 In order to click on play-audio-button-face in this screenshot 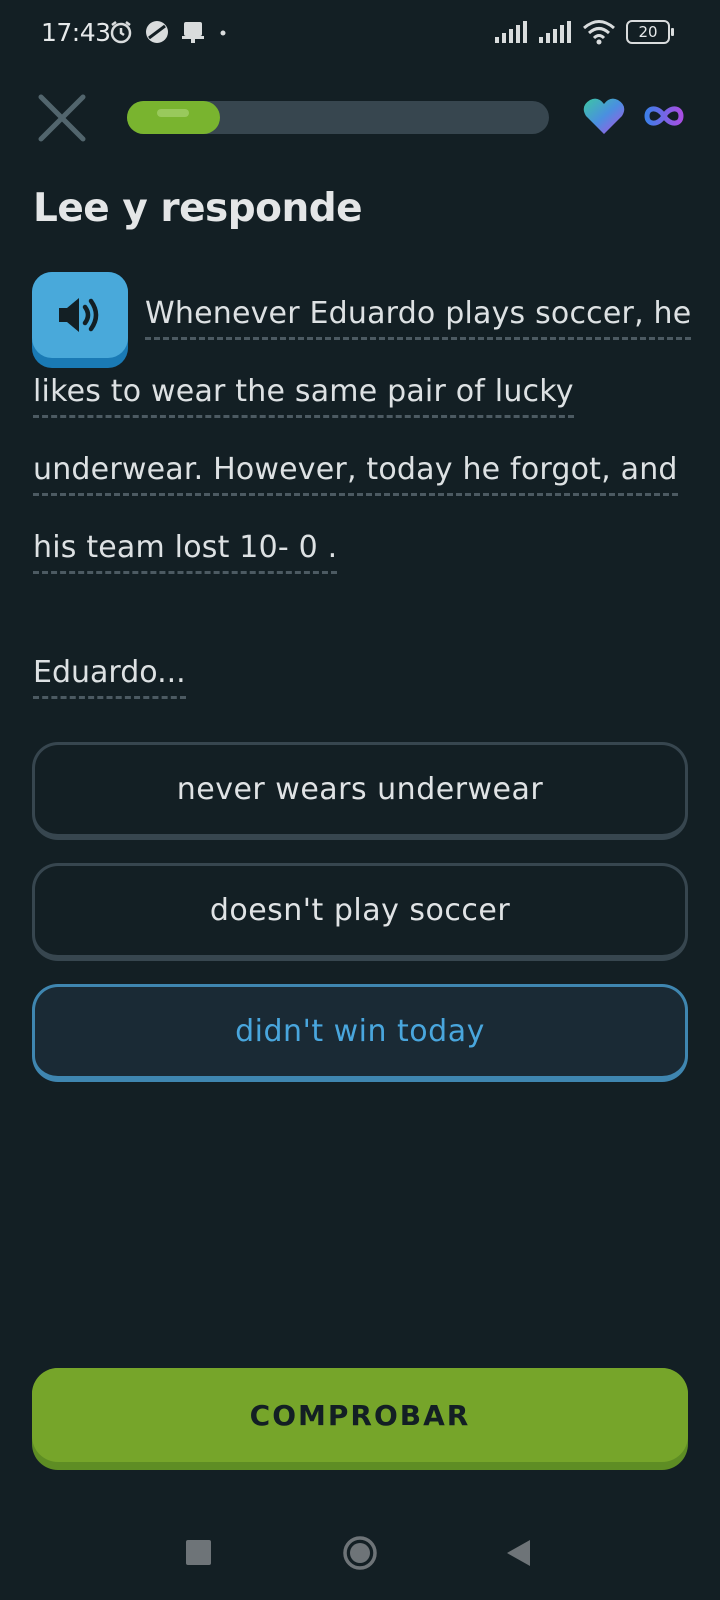, I will do `click(80, 315)`.